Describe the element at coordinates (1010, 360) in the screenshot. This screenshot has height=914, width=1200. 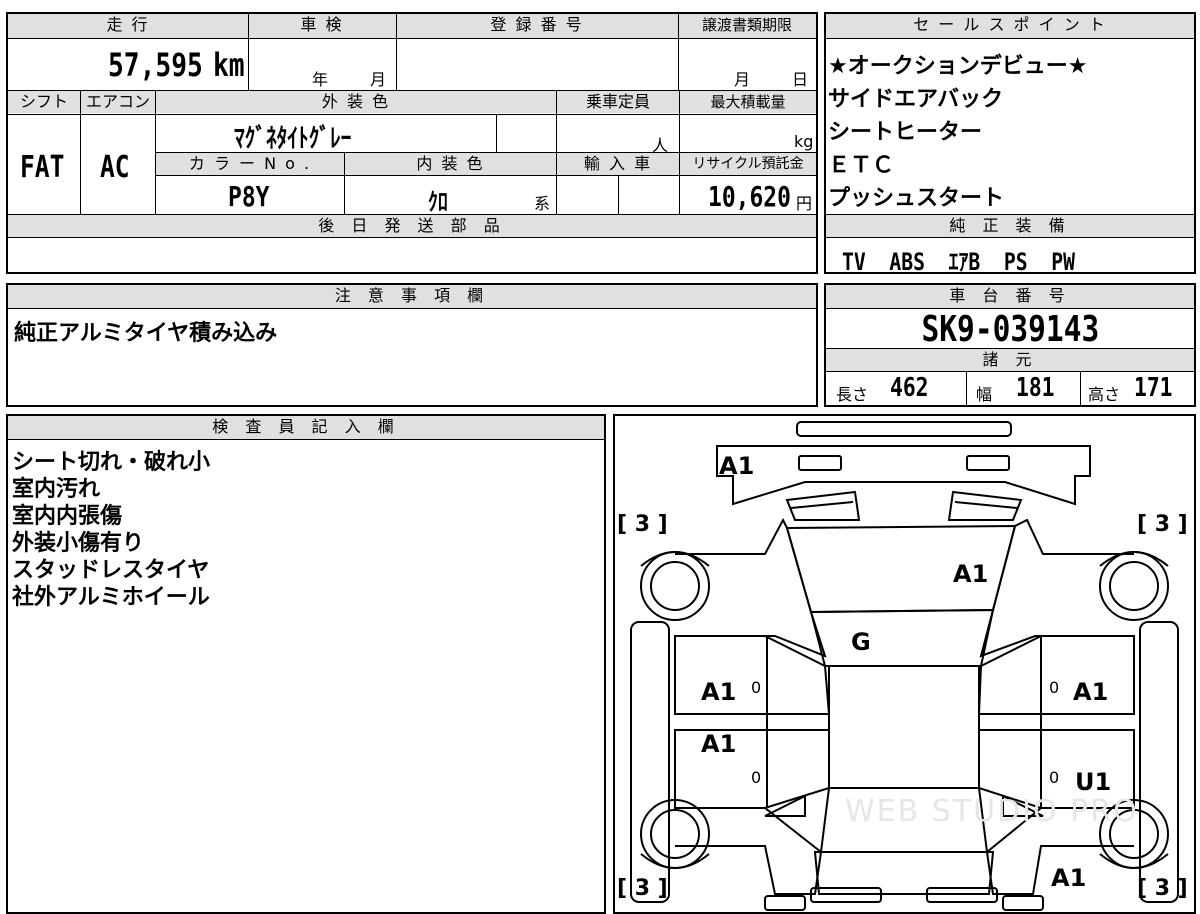
I see `header-specs: 諸 元` at that location.